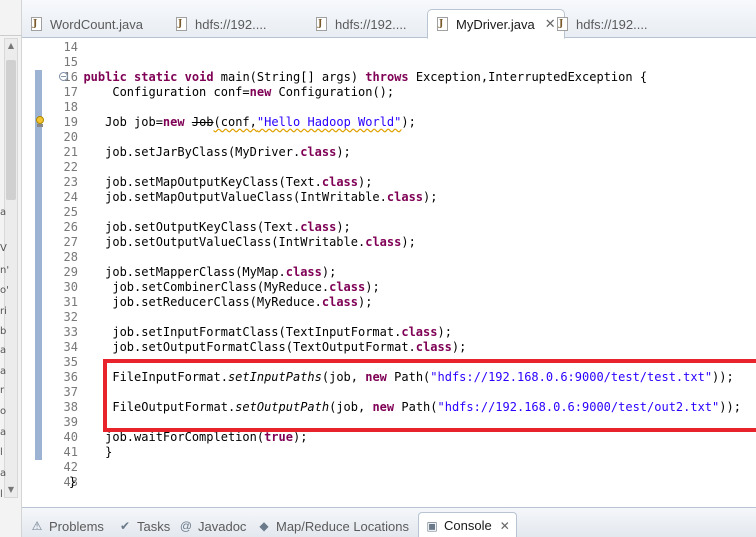 The height and width of the screenshot is (537, 756). Describe the element at coordinates (185, 227) in the screenshot. I see `code-token: job.setOutputKeyClass(Text.` at that location.